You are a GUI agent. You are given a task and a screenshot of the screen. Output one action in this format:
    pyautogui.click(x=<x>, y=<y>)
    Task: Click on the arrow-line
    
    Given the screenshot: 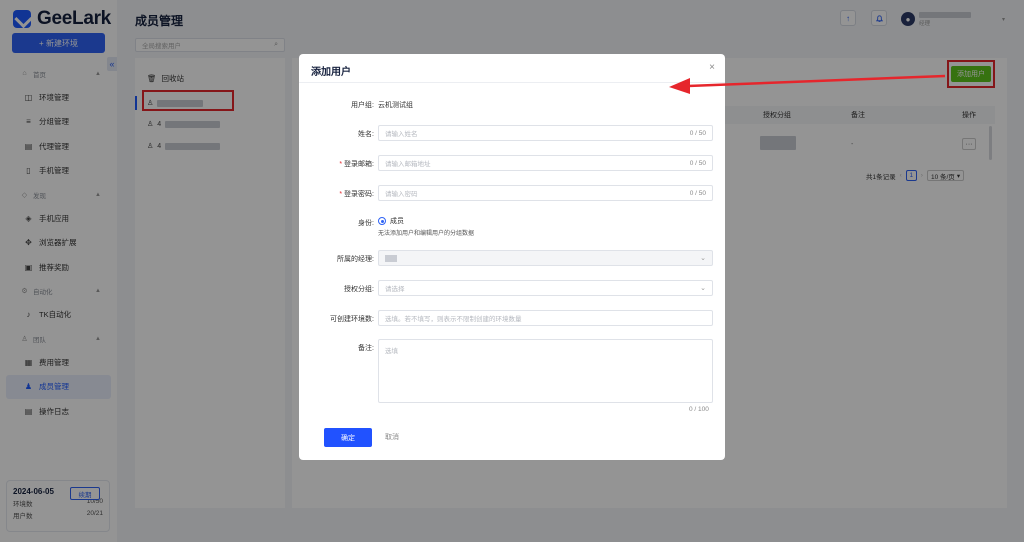 What is the action you would take?
    pyautogui.click(x=816, y=81)
    